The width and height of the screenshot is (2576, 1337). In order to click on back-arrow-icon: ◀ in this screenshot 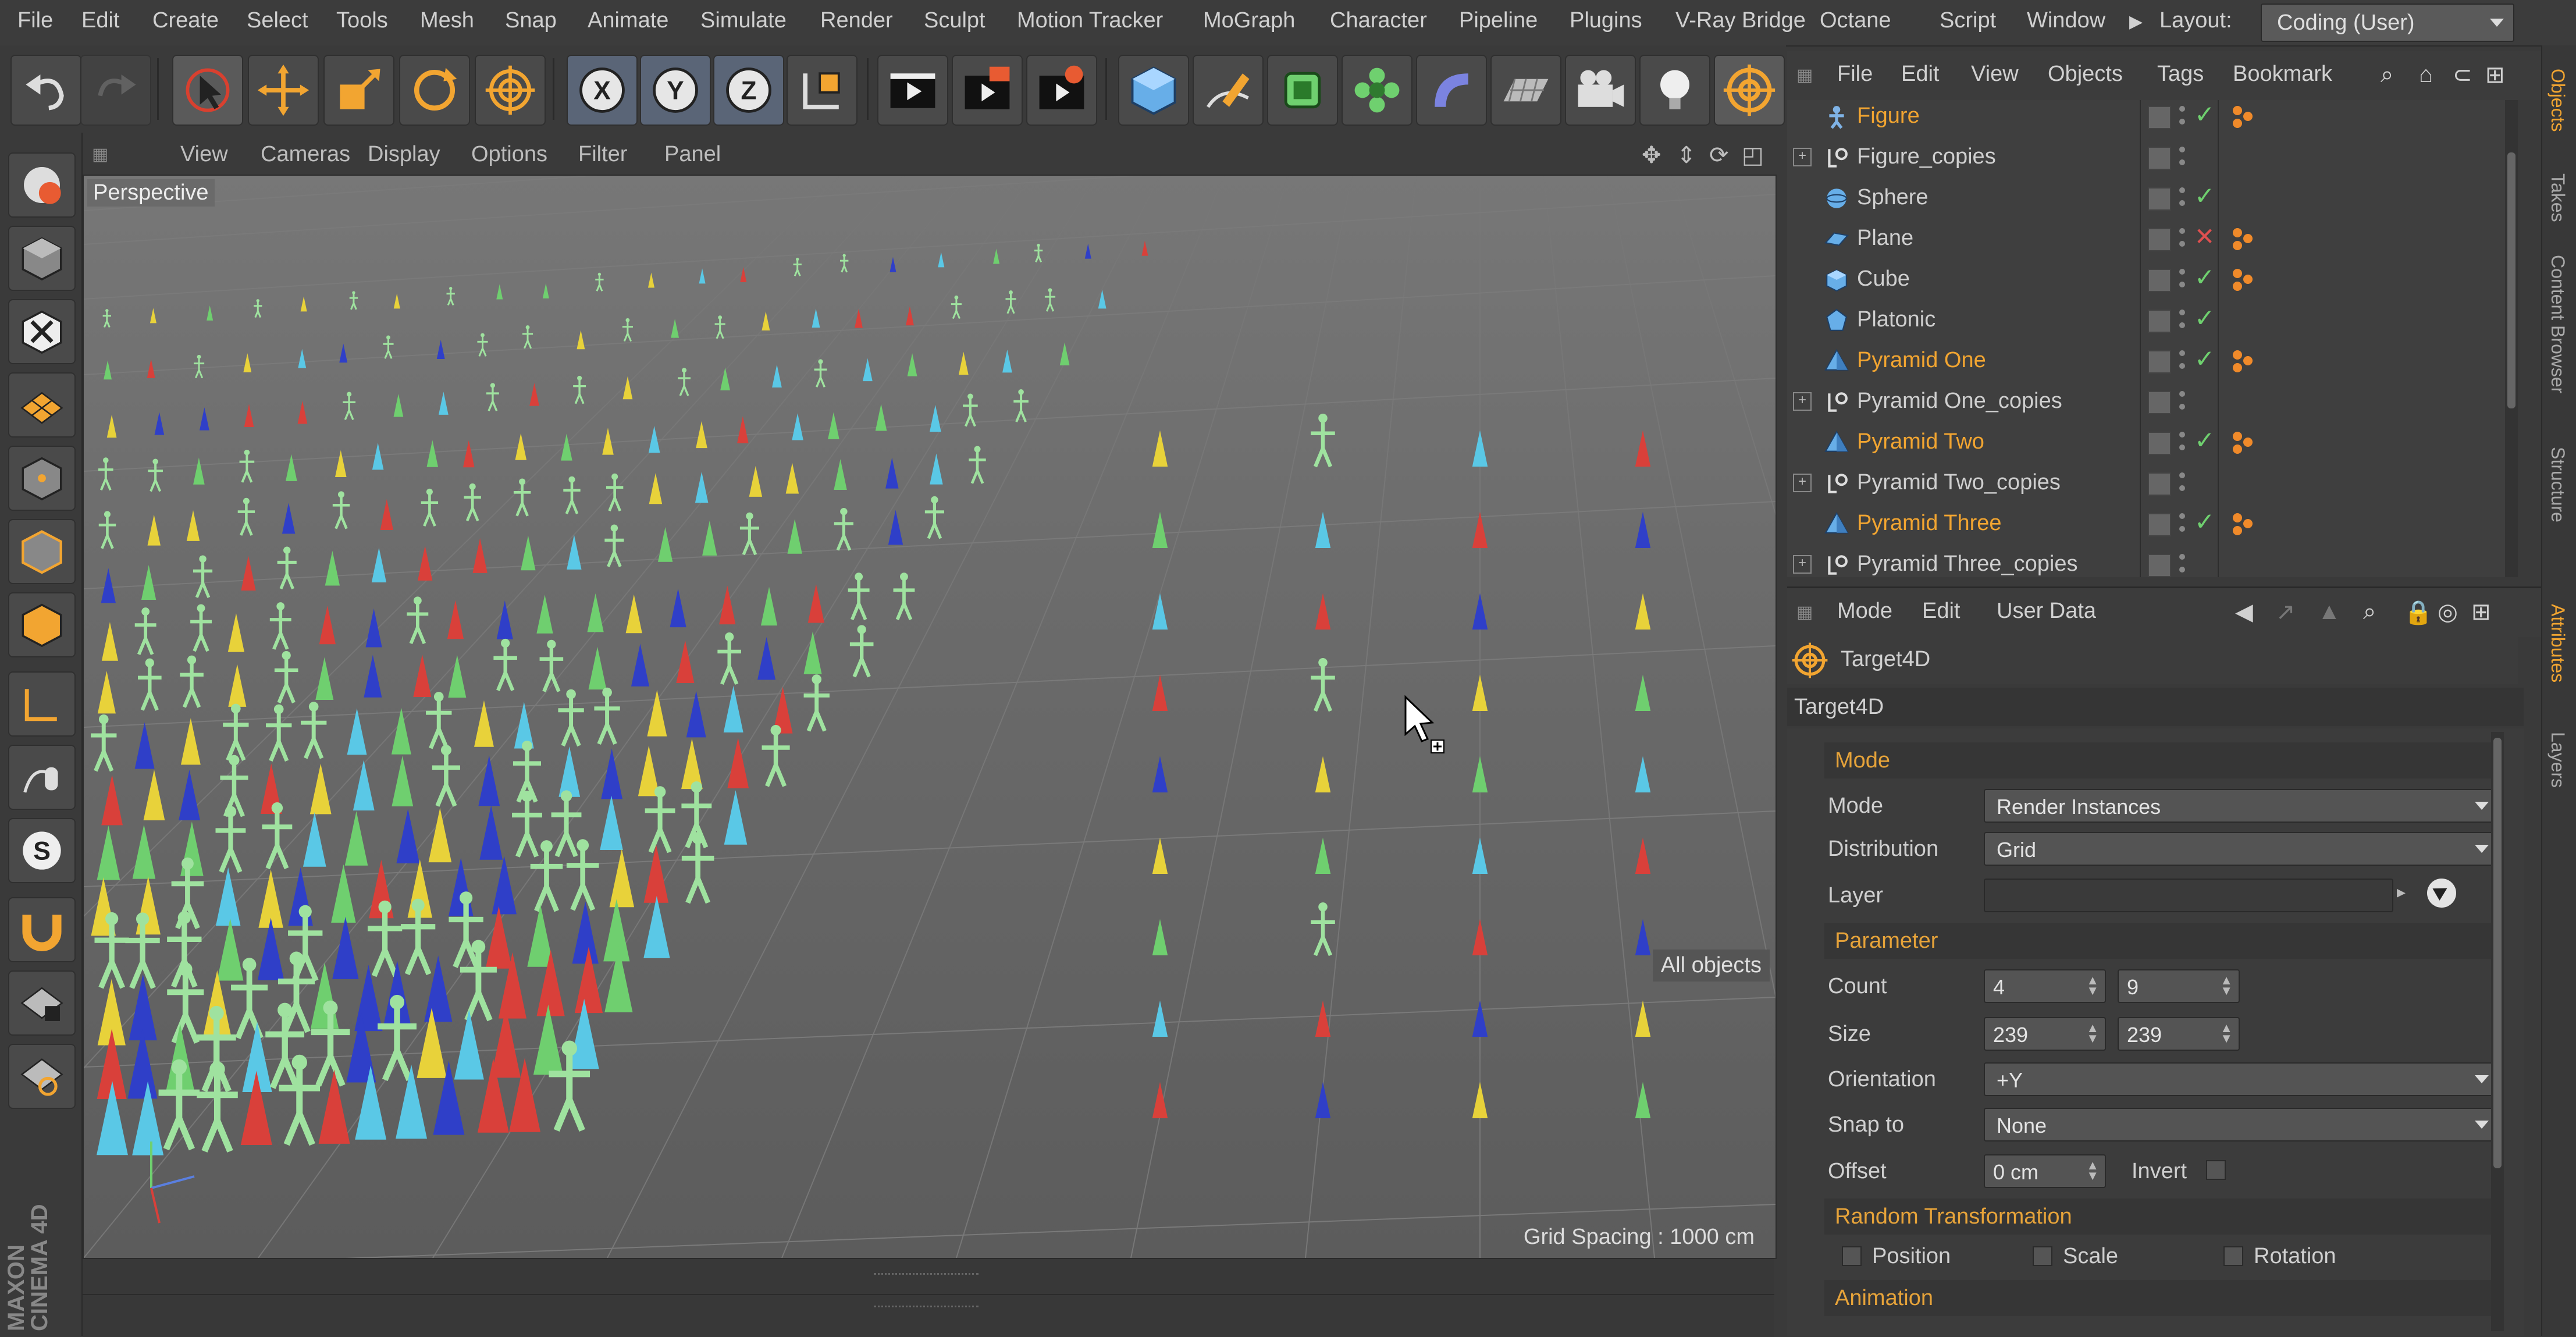, I will do `click(2244, 612)`.